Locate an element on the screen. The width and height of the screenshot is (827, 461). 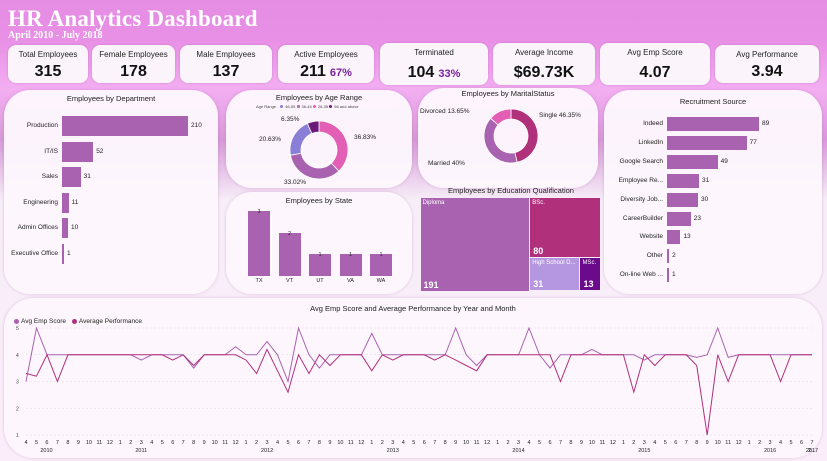
panel-title: Employees by Education Qualification is located at coordinates (511, 190).